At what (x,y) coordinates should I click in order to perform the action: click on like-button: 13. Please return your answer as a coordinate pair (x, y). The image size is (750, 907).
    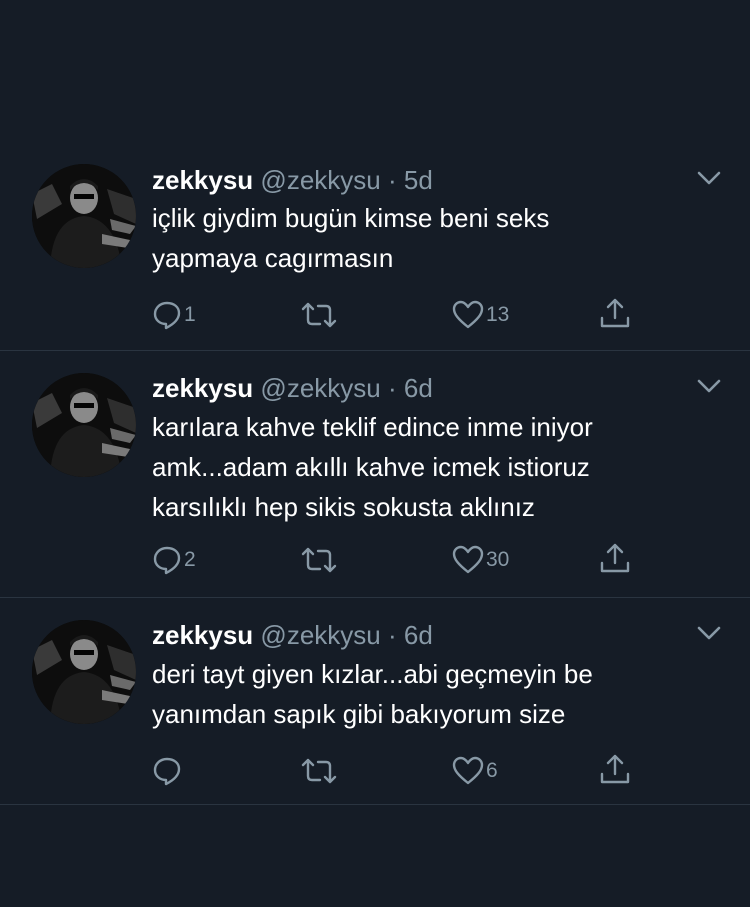
    Looking at the image, I should click on (480, 315).